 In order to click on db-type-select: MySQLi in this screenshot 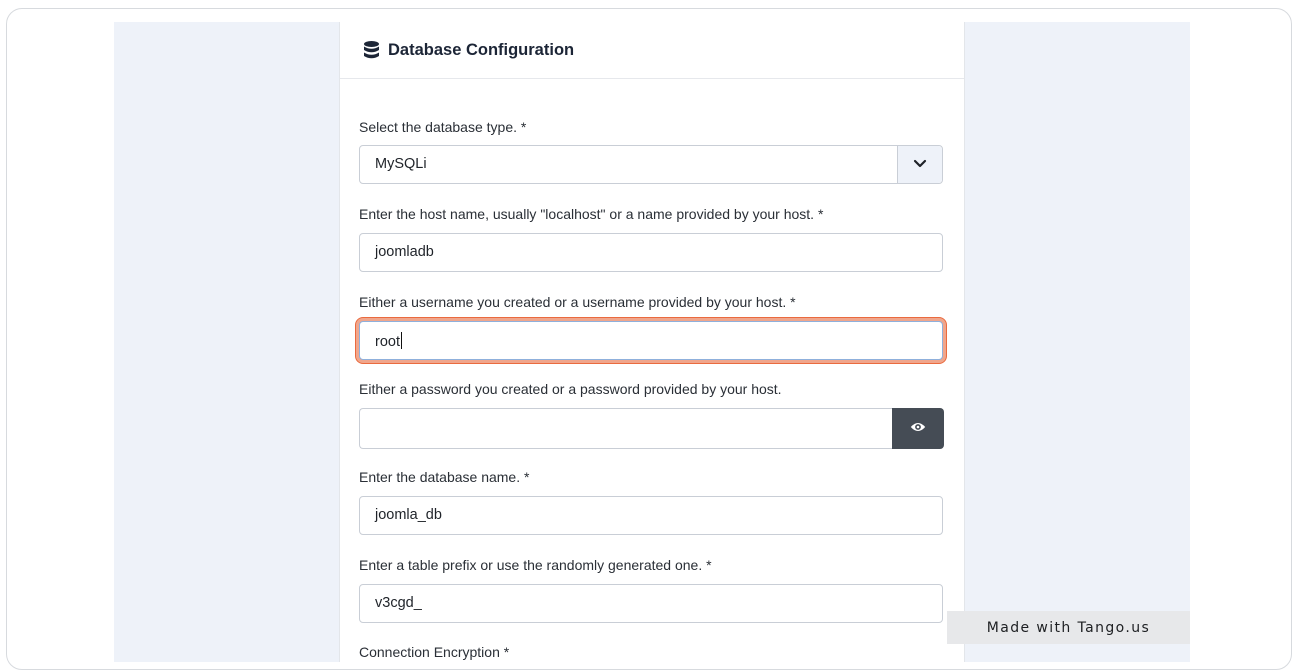, I will do `click(651, 164)`.